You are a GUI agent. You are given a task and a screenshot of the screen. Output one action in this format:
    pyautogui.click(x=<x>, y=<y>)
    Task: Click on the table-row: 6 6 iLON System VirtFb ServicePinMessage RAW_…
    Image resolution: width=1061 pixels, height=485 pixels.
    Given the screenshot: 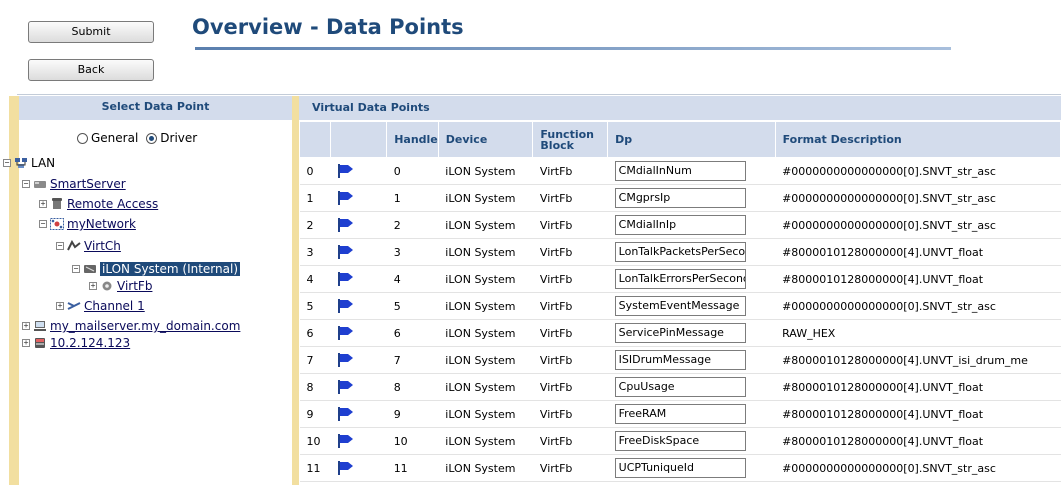 What is the action you would take?
    pyautogui.click(x=680, y=333)
    